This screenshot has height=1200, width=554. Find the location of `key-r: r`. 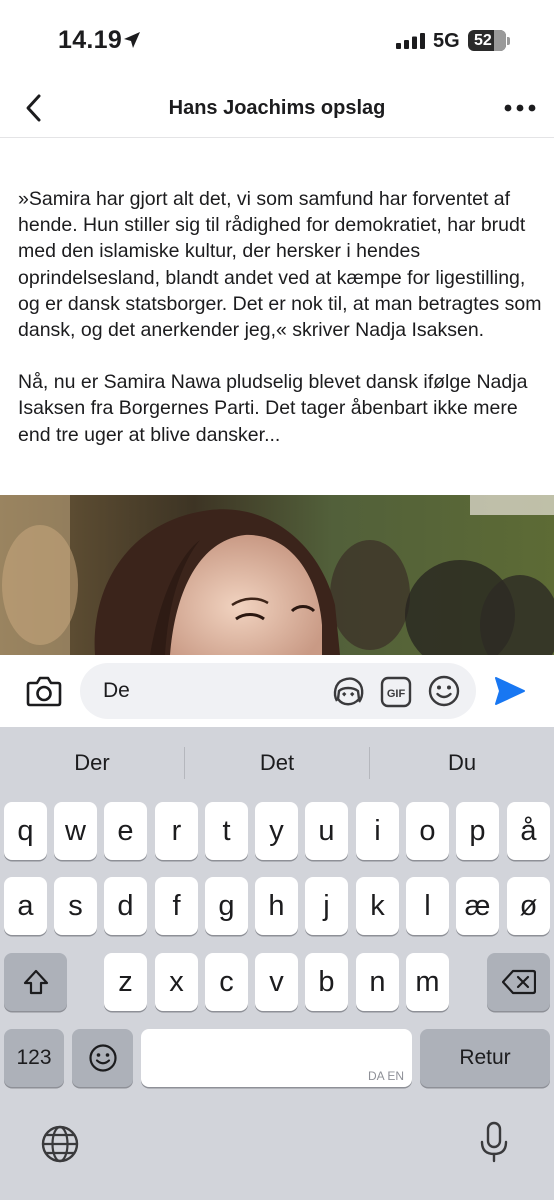

key-r: r is located at coordinates (176, 831).